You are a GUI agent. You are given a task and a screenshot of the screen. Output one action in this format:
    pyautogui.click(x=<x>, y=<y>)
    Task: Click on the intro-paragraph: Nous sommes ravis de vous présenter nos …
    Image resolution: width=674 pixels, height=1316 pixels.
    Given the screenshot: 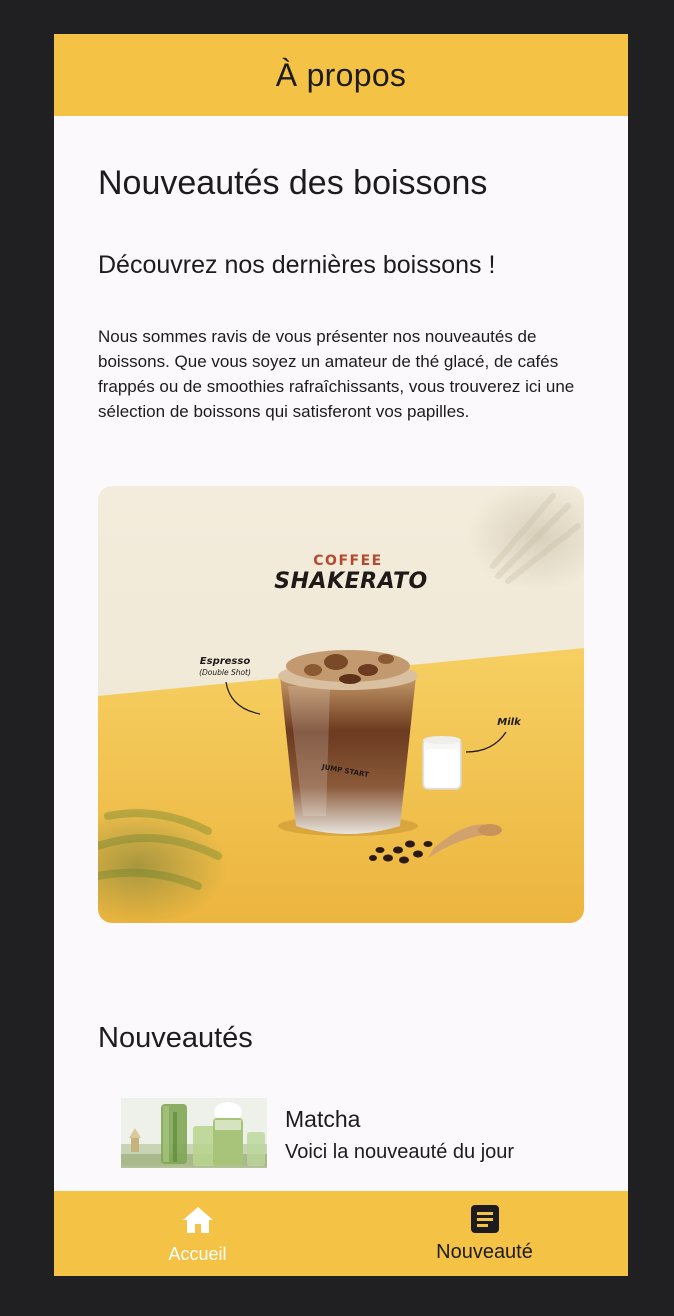 What is the action you would take?
    pyautogui.click(x=336, y=374)
    